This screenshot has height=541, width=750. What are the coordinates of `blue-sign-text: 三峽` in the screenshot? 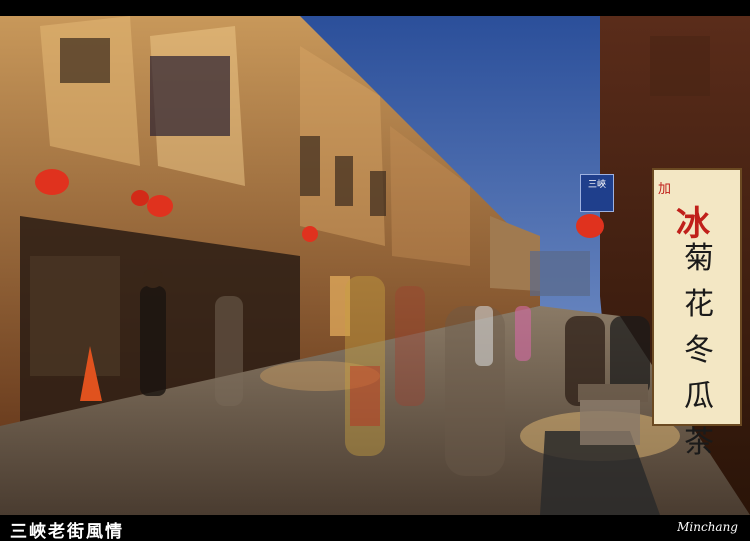 It's located at (596, 185).